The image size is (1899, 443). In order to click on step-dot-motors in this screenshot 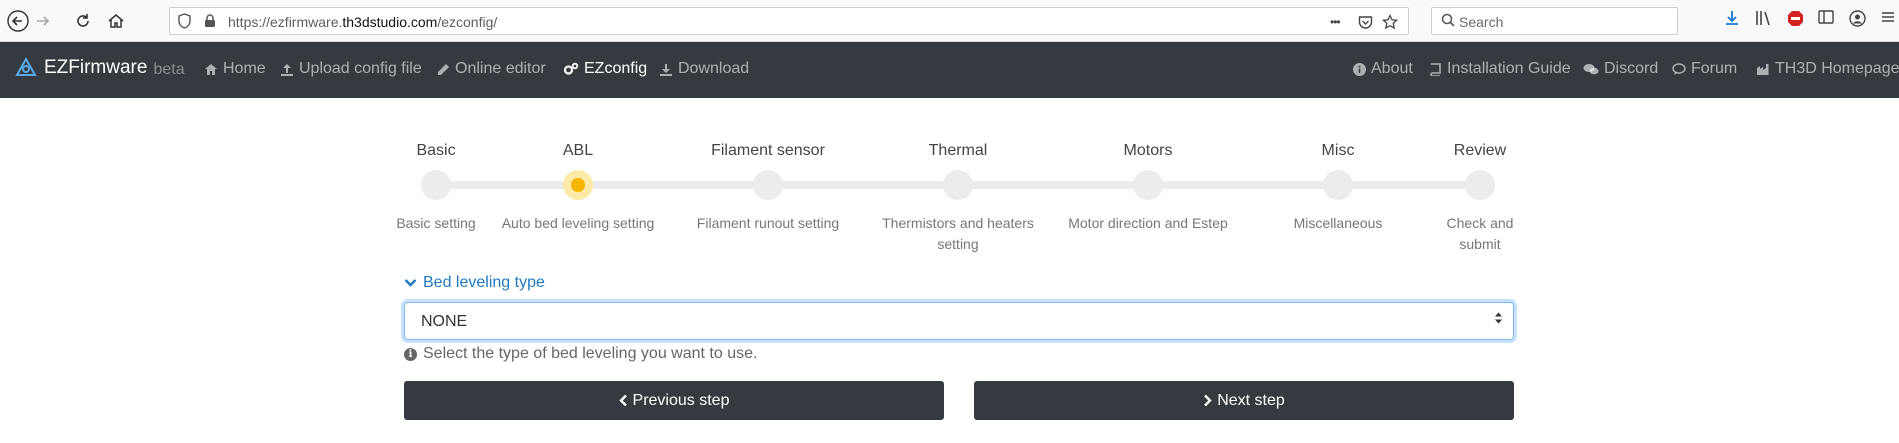, I will do `click(1148, 185)`.